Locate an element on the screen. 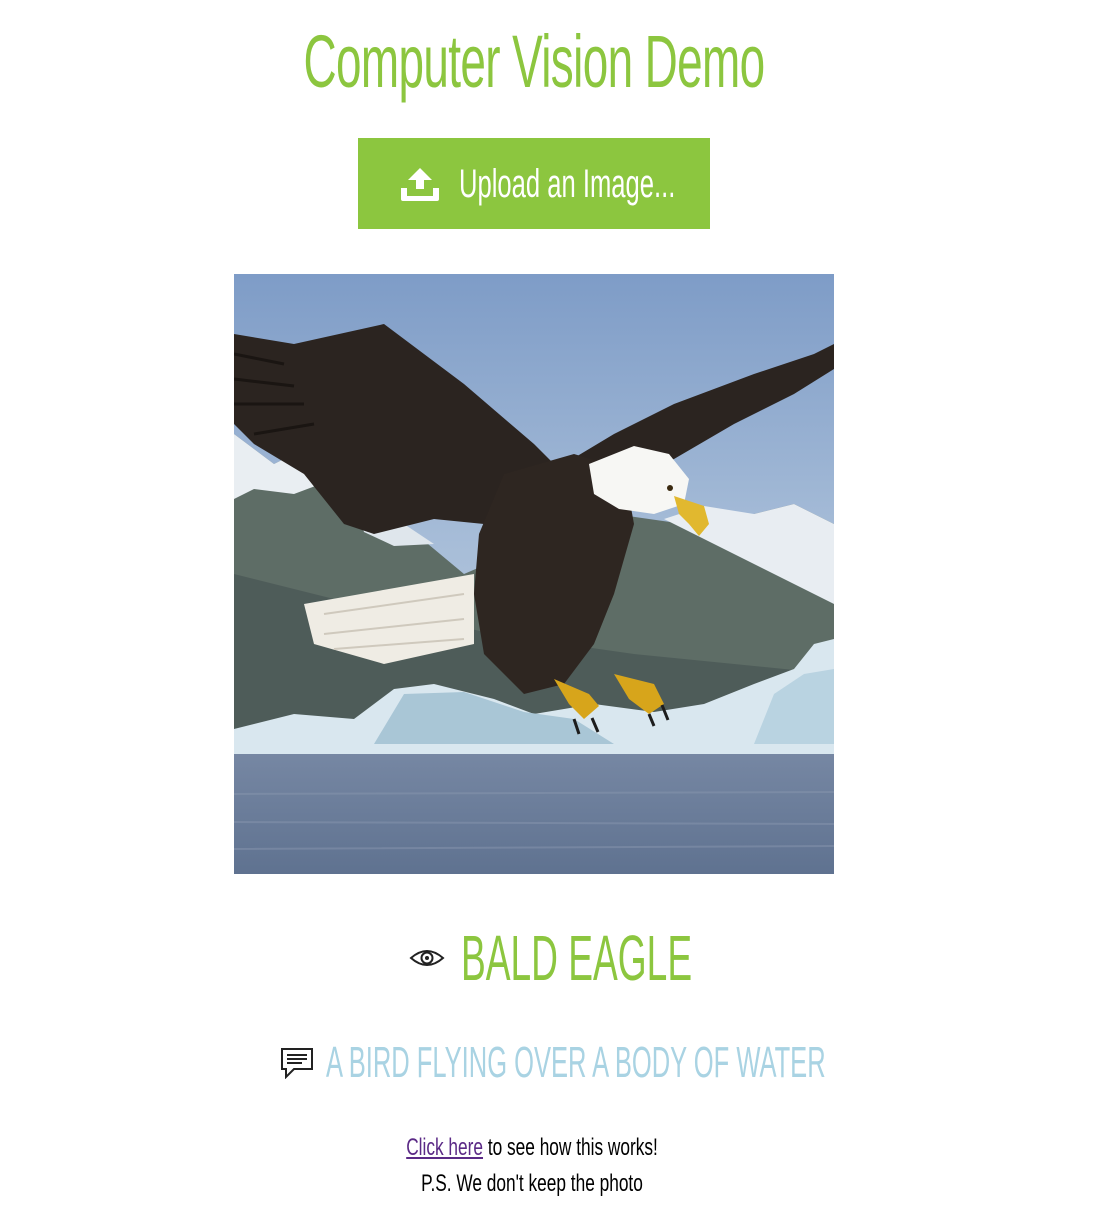 The width and height of the screenshot is (1102, 1207). comment-icon is located at coordinates (297, 1063).